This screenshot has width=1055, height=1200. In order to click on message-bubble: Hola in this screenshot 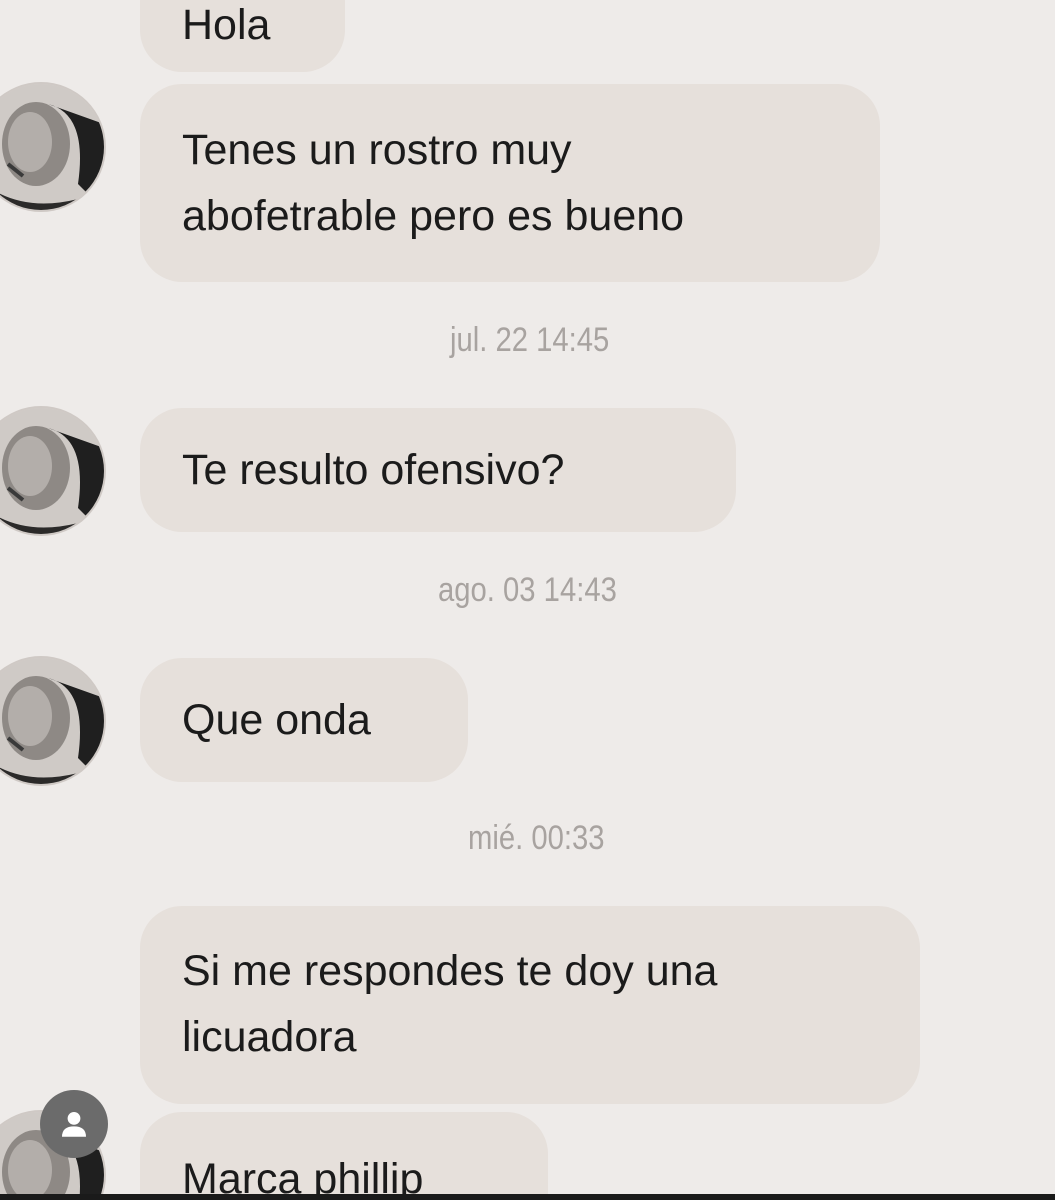, I will do `click(242, 36)`.